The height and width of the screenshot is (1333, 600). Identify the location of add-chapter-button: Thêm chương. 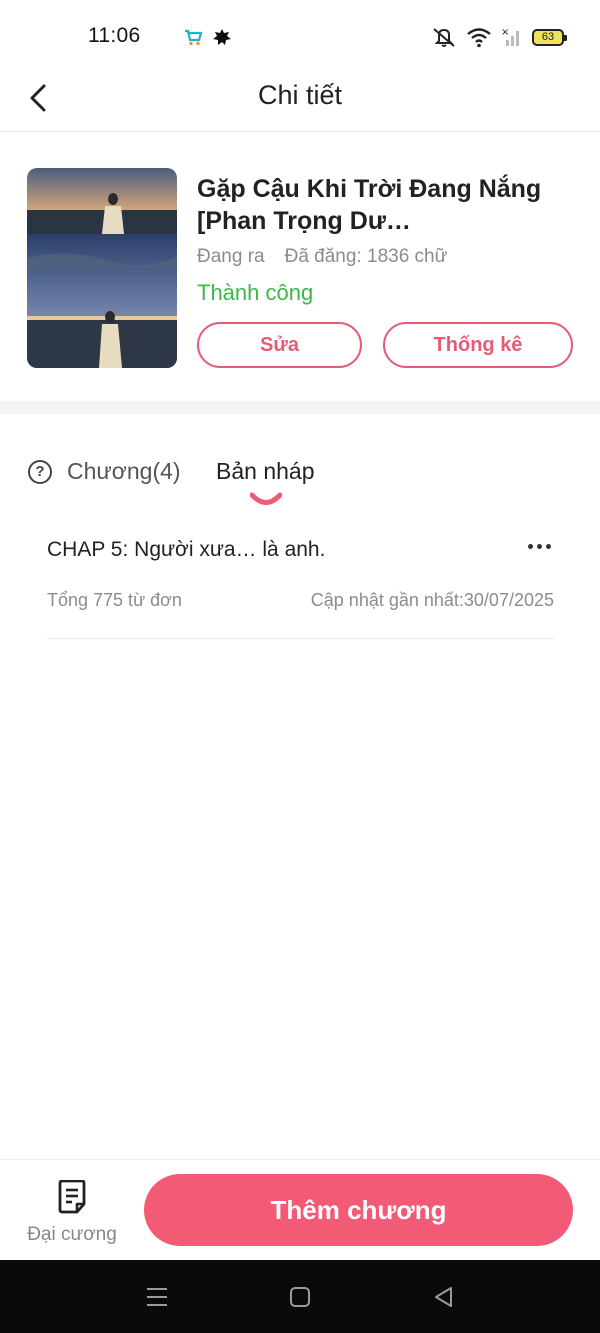
(358, 1210).